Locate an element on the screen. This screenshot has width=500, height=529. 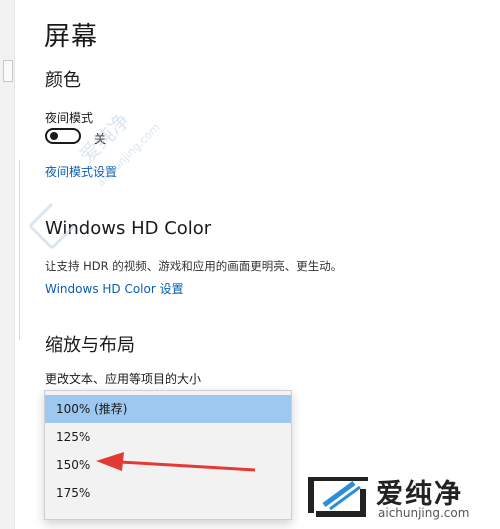
brand-logo-icon is located at coordinates (338, 497).